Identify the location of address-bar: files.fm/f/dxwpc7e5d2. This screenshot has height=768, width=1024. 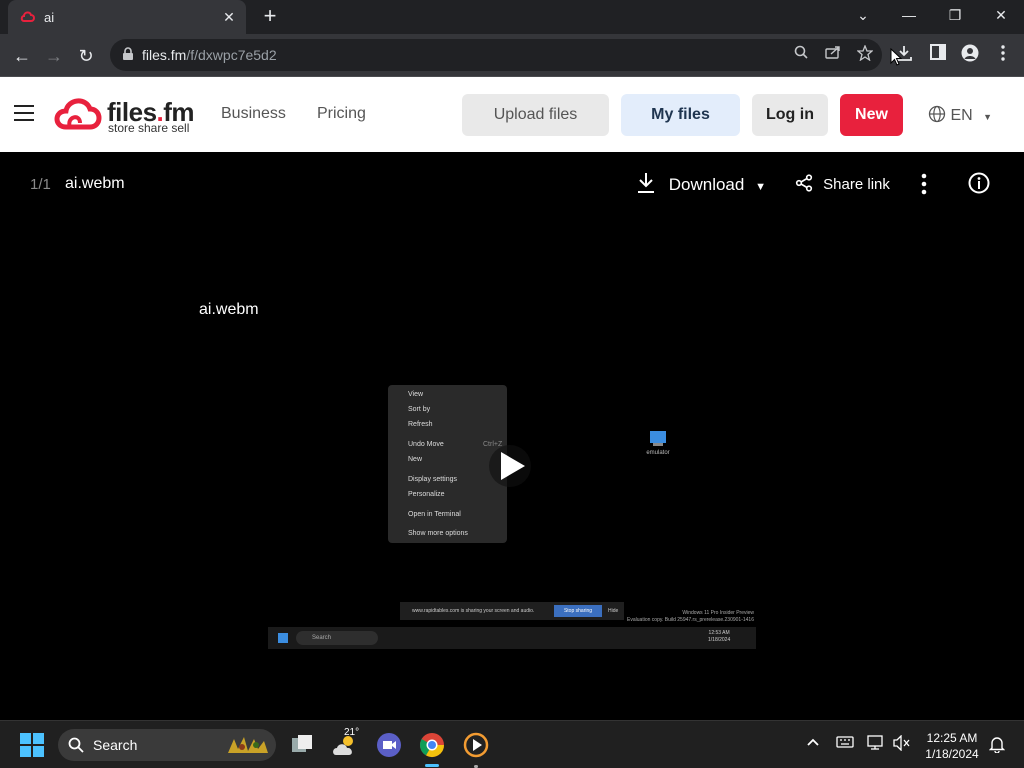
(496, 55).